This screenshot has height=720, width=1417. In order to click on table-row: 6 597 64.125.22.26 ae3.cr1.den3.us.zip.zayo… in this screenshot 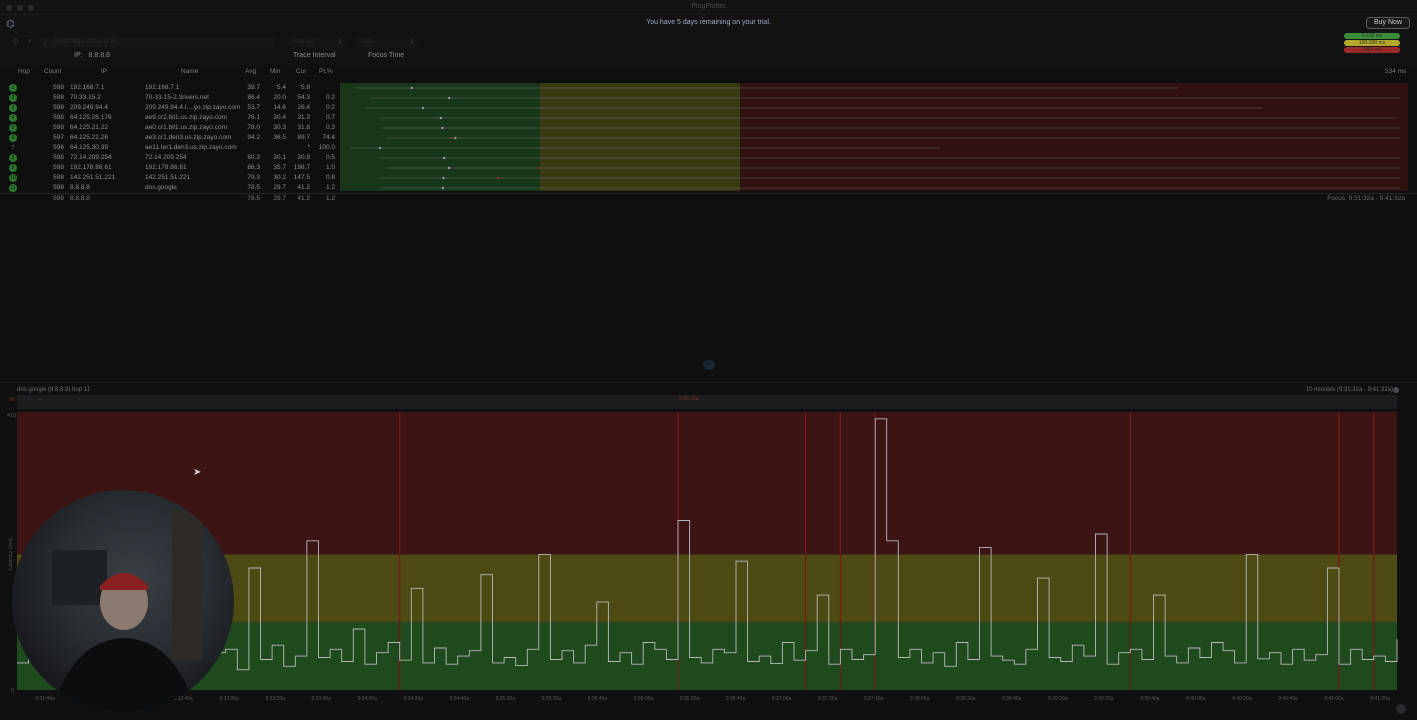, I will do `click(170, 138)`.